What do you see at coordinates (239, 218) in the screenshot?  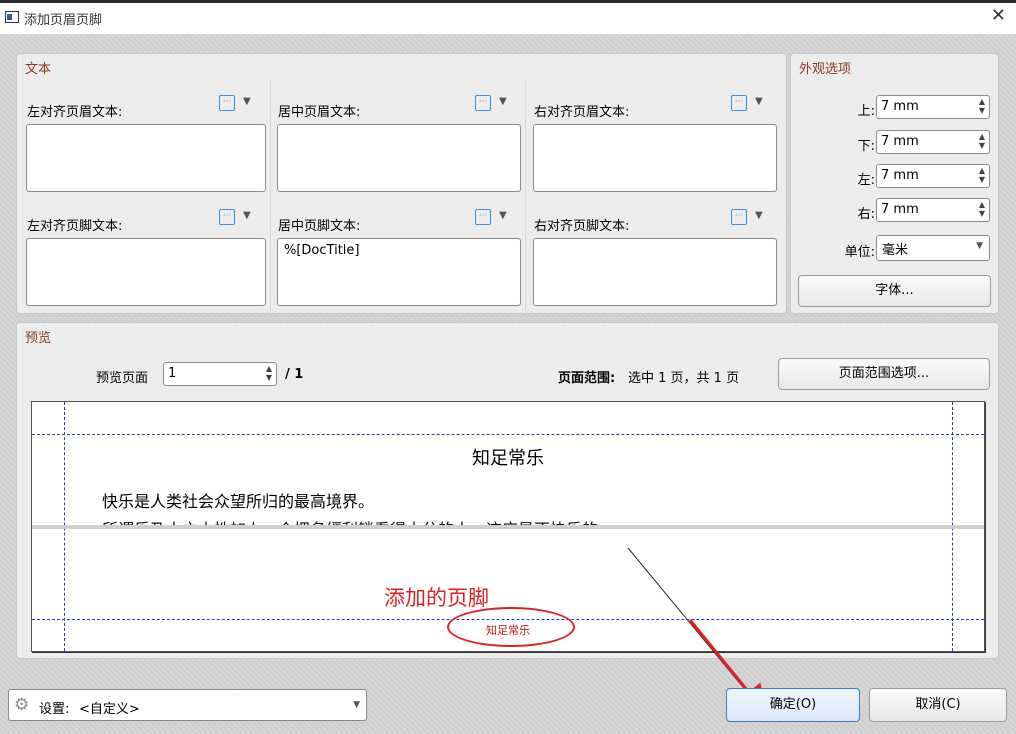 I see `left-footer-macro-button: ··· ▼` at bounding box center [239, 218].